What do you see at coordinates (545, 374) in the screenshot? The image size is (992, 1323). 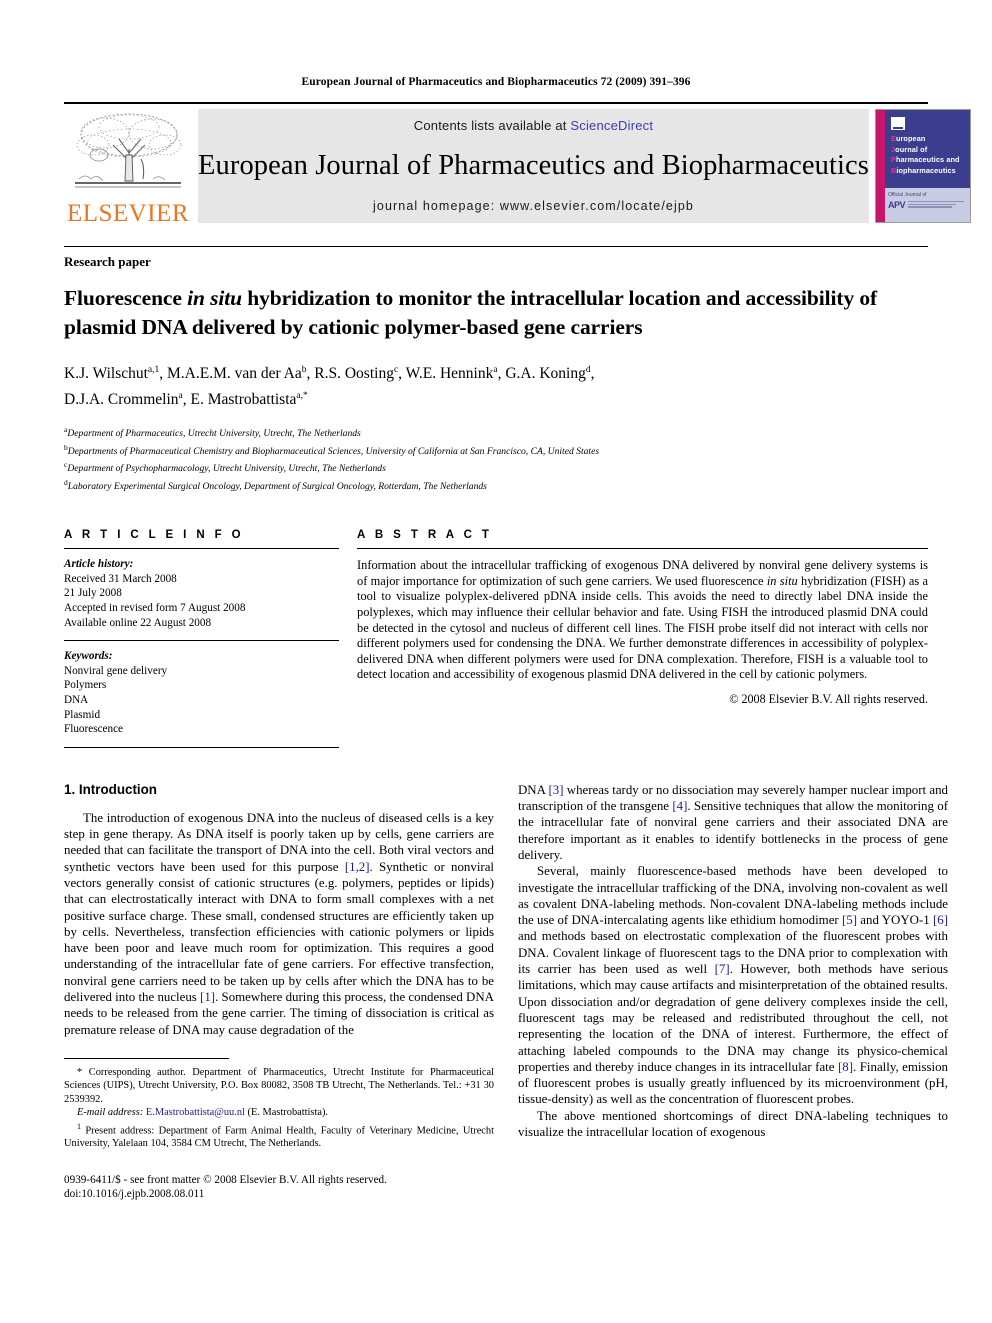 I see `author-name: G.A. Koning` at bounding box center [545, 374].